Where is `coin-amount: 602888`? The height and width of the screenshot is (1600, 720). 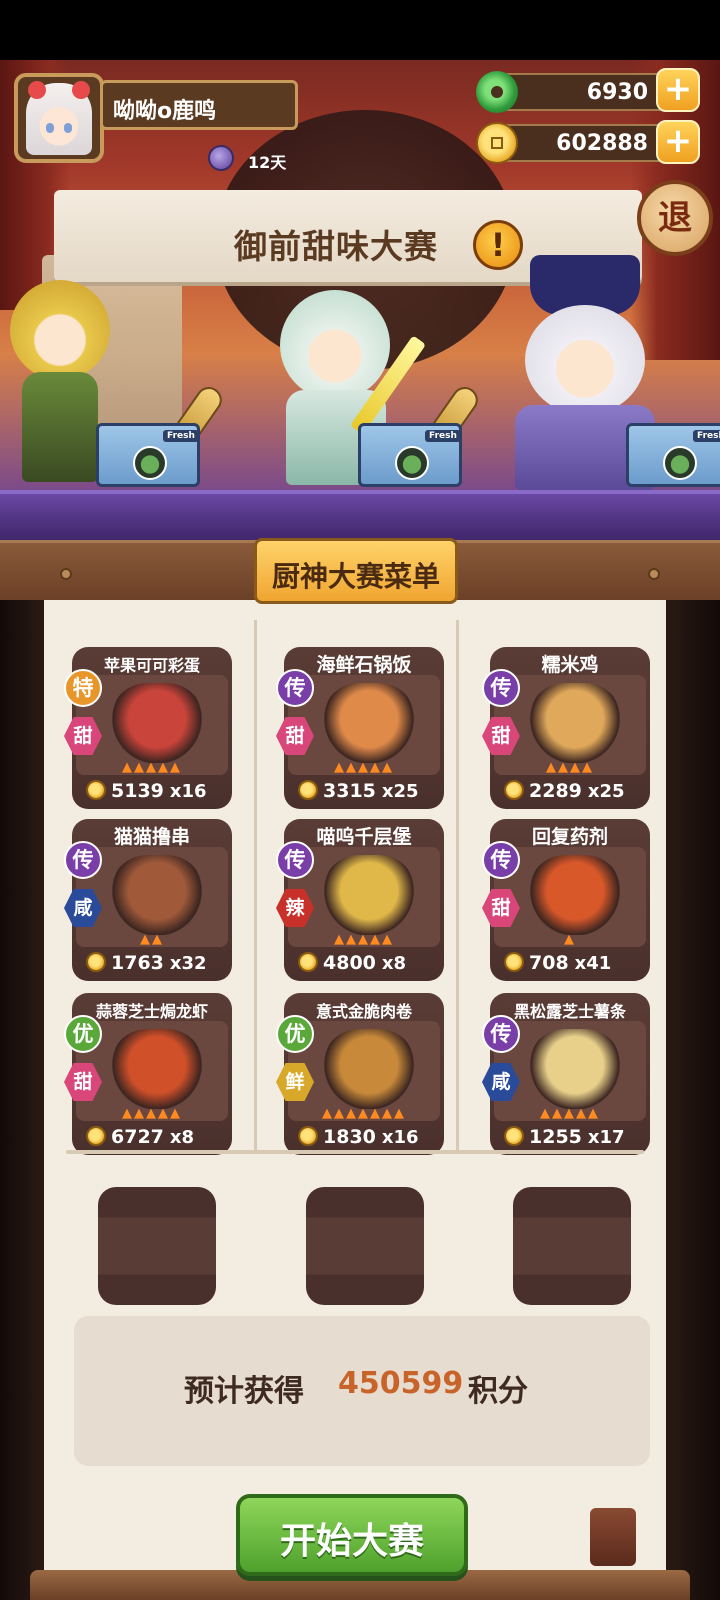 coin-amount: 602888 is located at coordinates (602, 143).